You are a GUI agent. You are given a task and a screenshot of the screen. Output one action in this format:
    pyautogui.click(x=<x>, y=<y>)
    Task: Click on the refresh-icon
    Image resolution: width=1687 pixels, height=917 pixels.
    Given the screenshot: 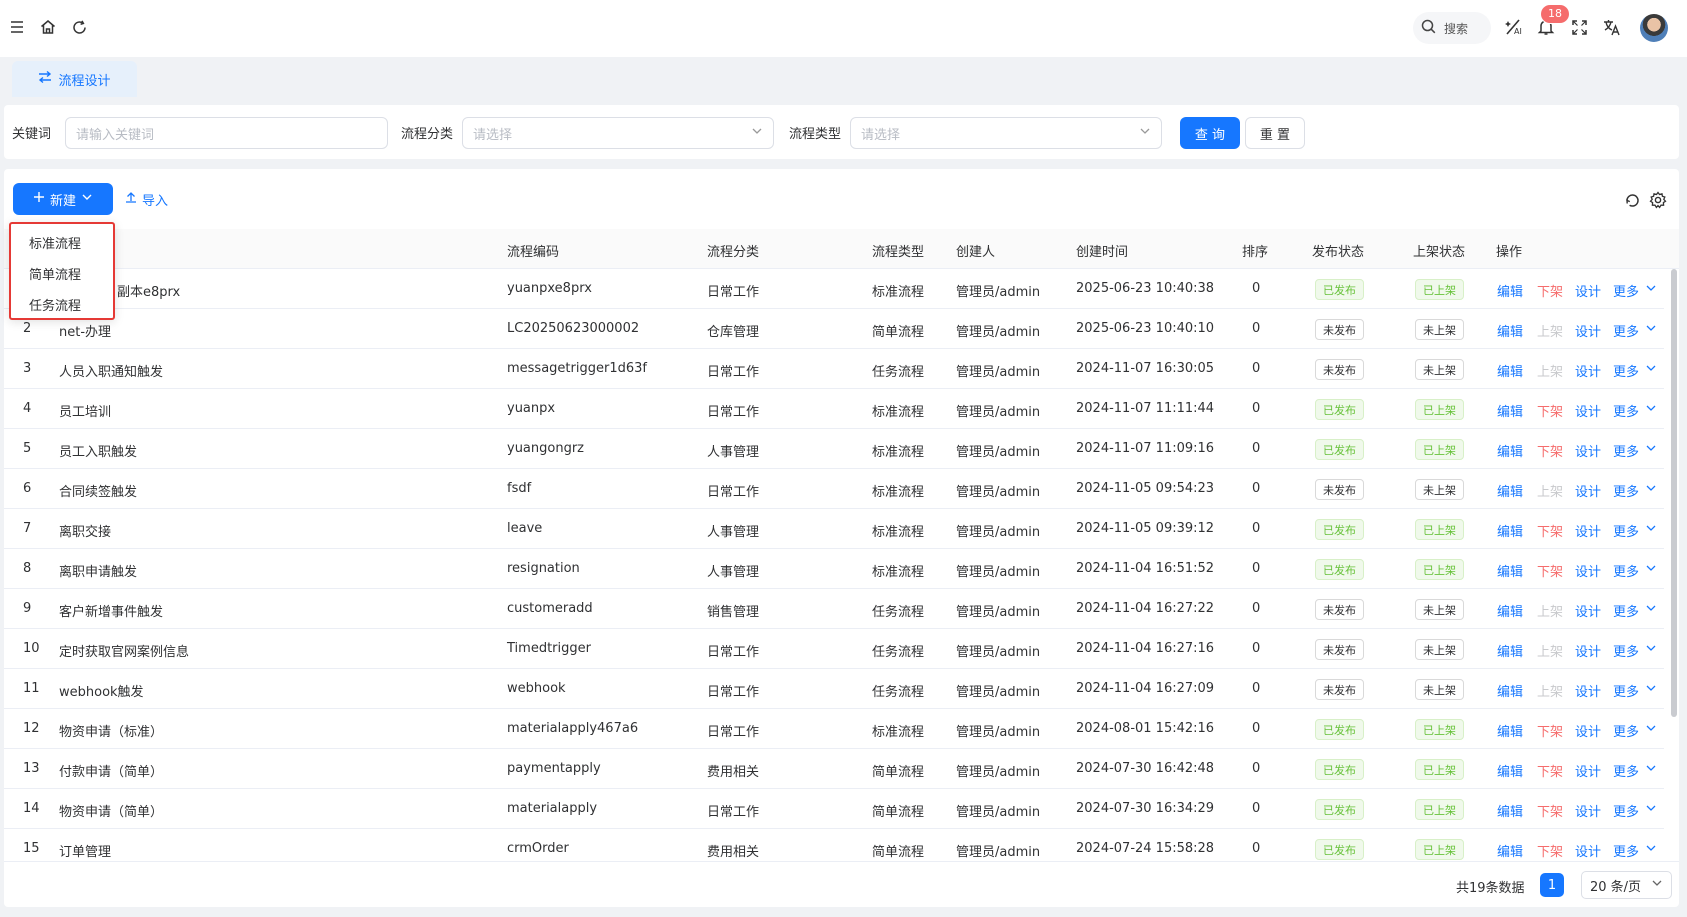 What is the action you would take?
    pyautogui.click(x=79, y=27)
    